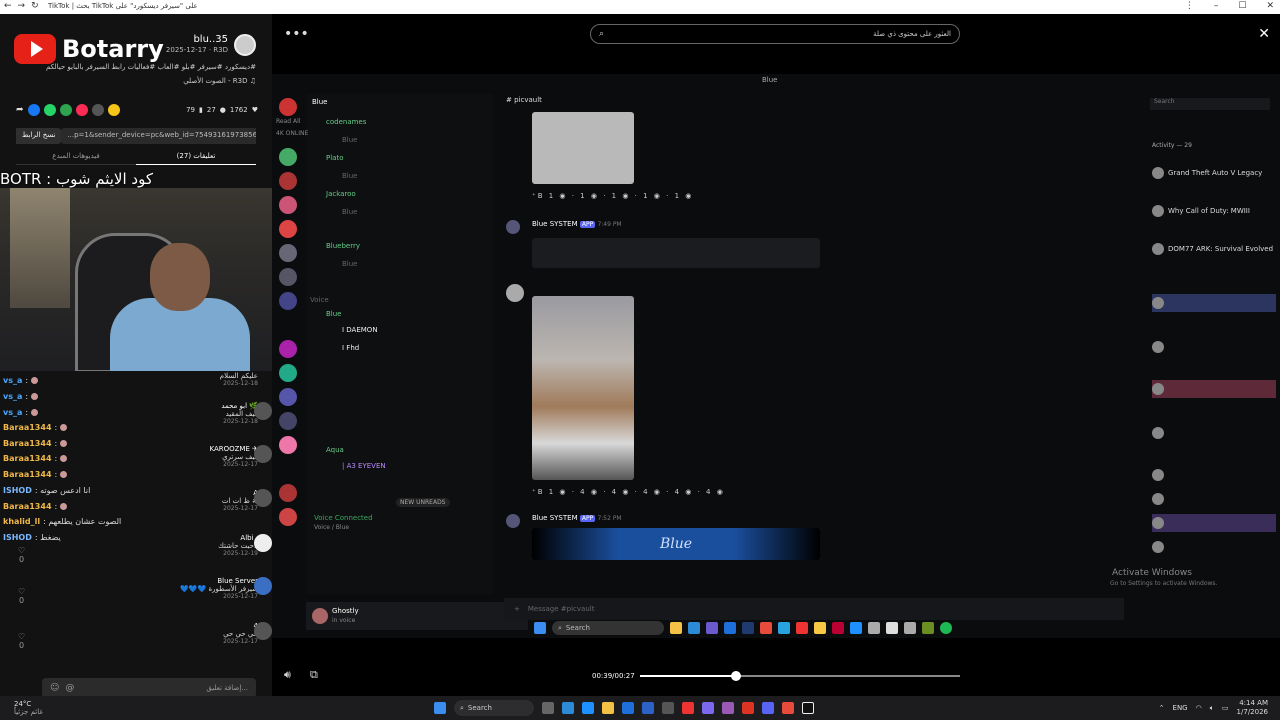 This screenshot has height=720, width=1280. I want to click on heart-icon: ♥, so click(255, 110).